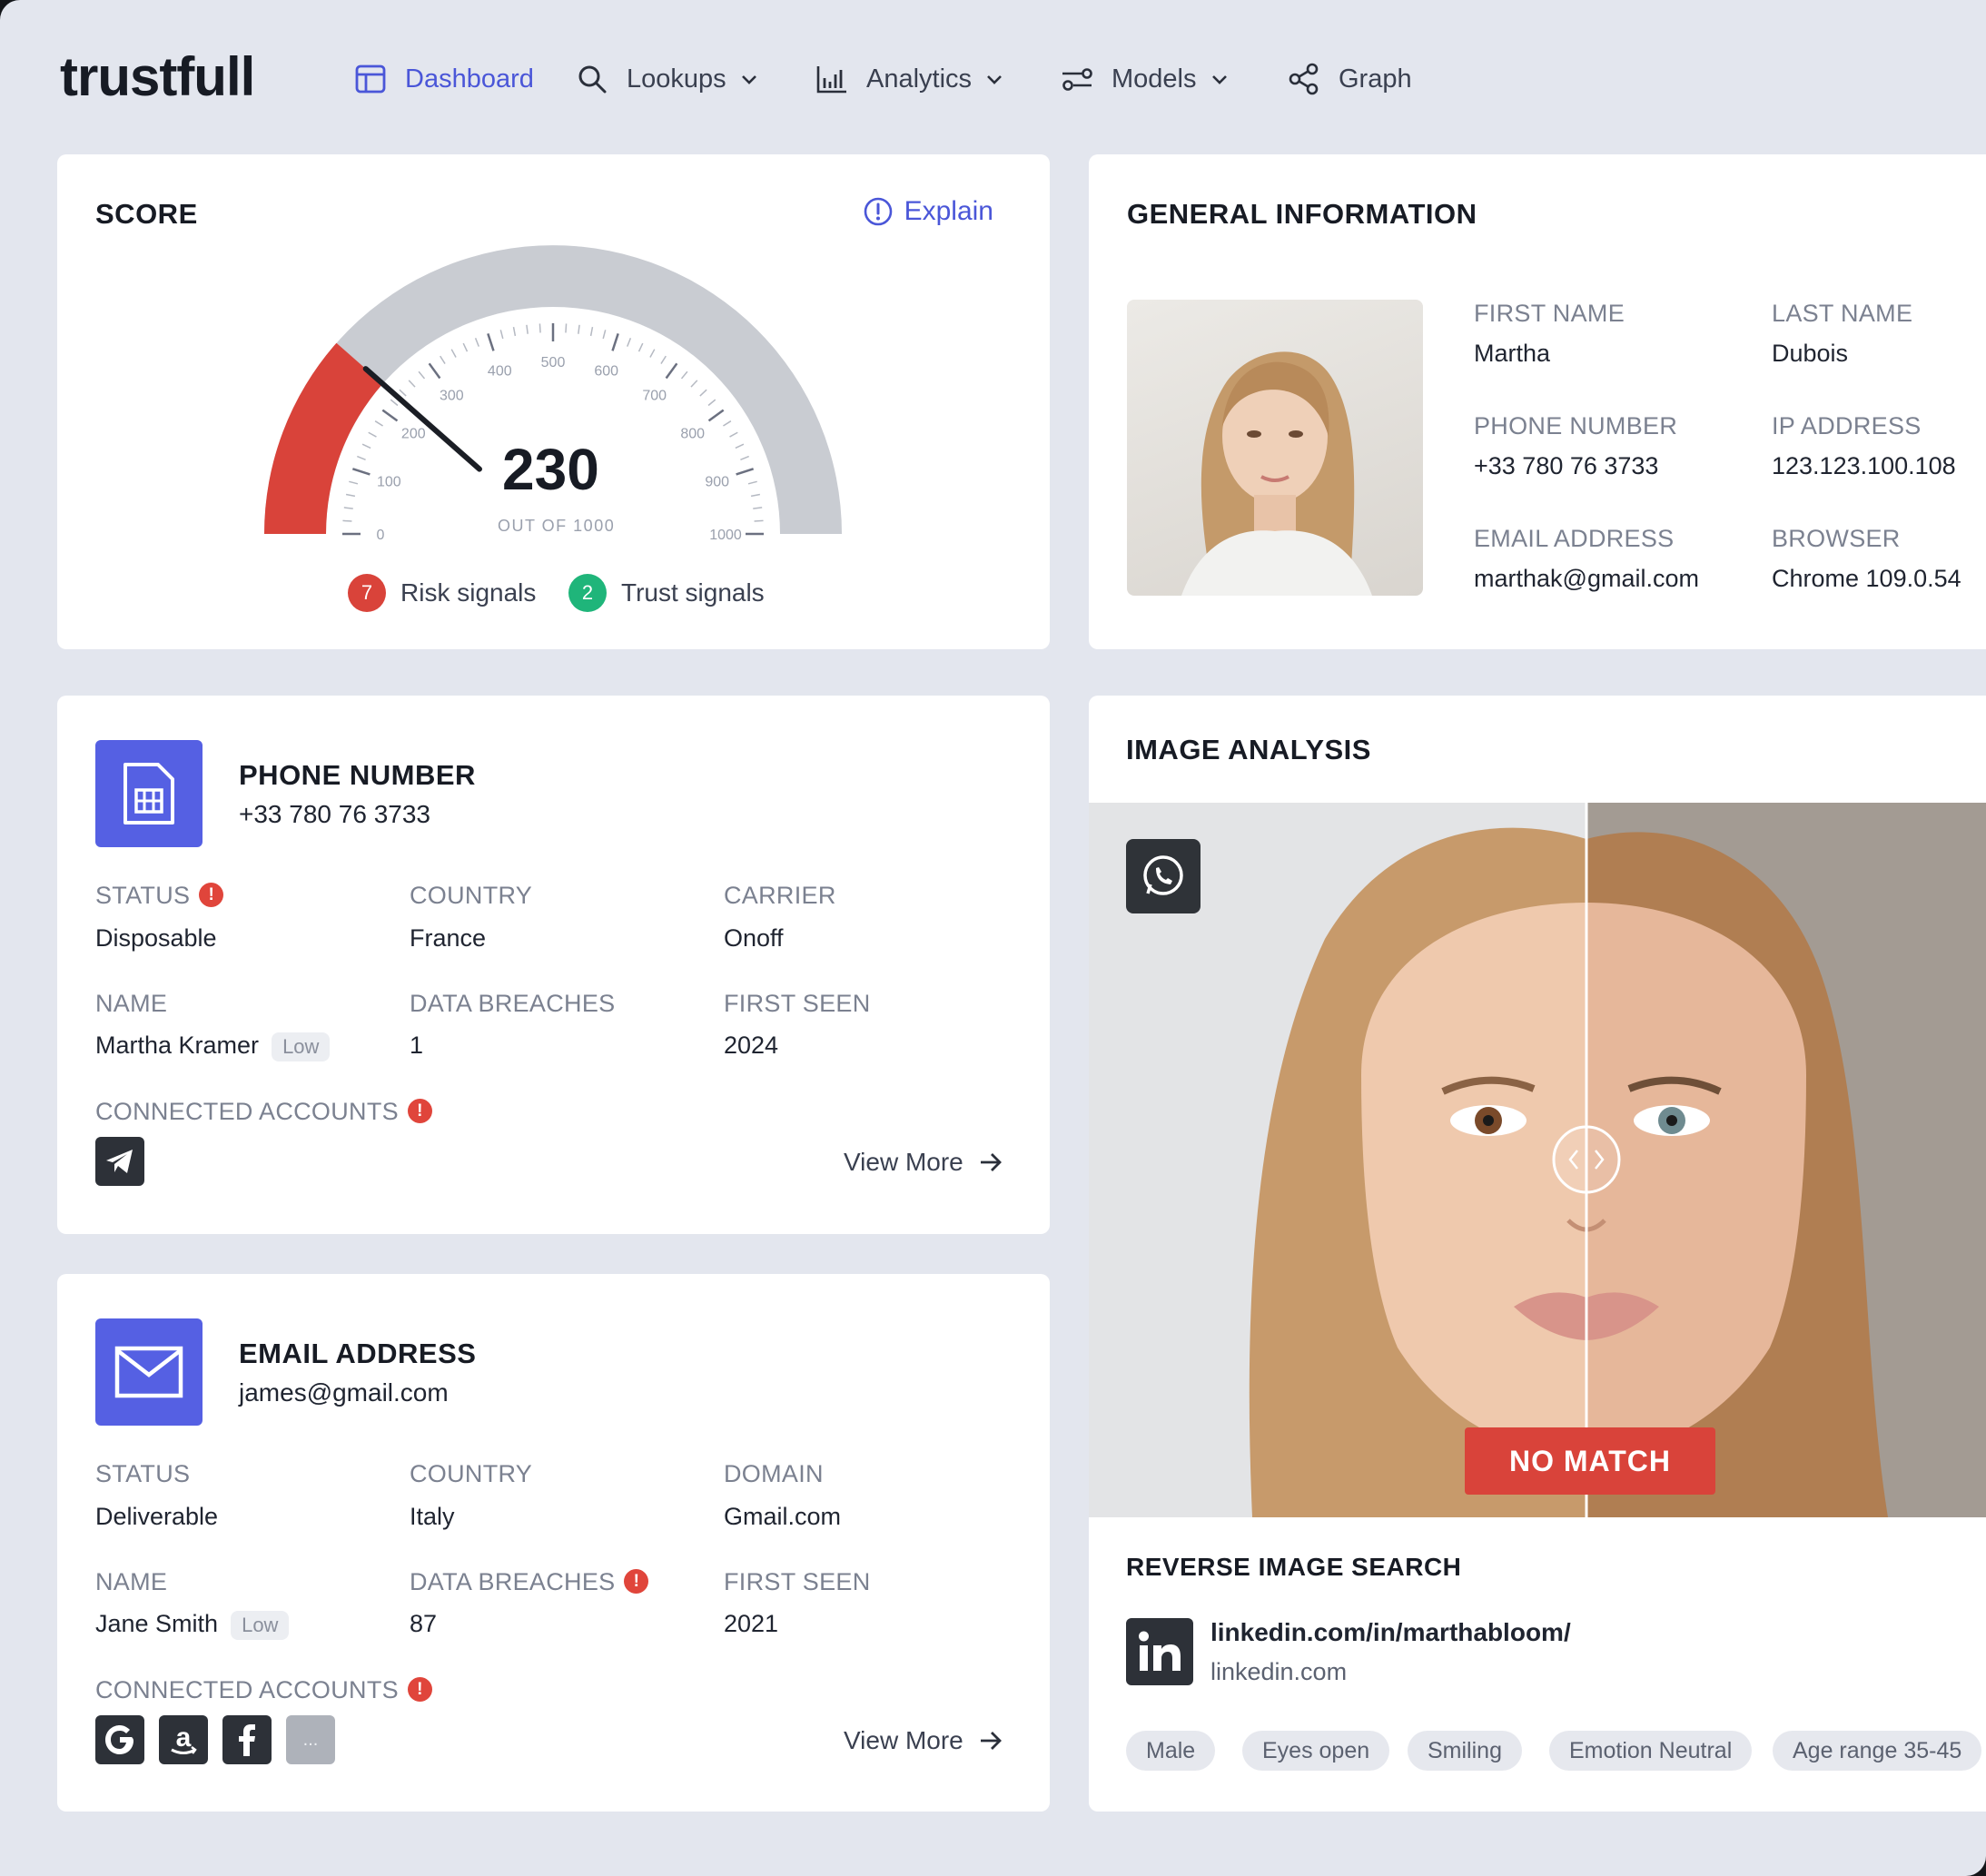  Describe the element at coordinates (357, 775) in the screenshot. I see `phone-card-title: PHONE NUMBER` at that location.